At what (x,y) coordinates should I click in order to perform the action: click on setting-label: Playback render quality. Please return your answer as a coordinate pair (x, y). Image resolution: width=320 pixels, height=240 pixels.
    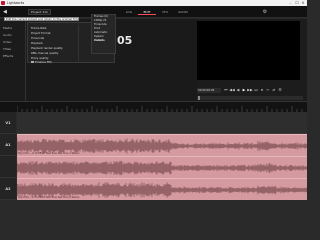
    Looking at the image, I should click on (47, 48).